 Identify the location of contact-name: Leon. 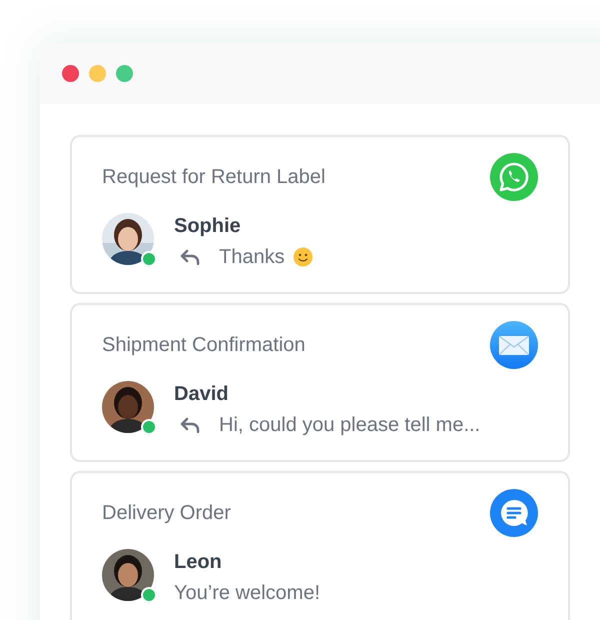
(198, 562).